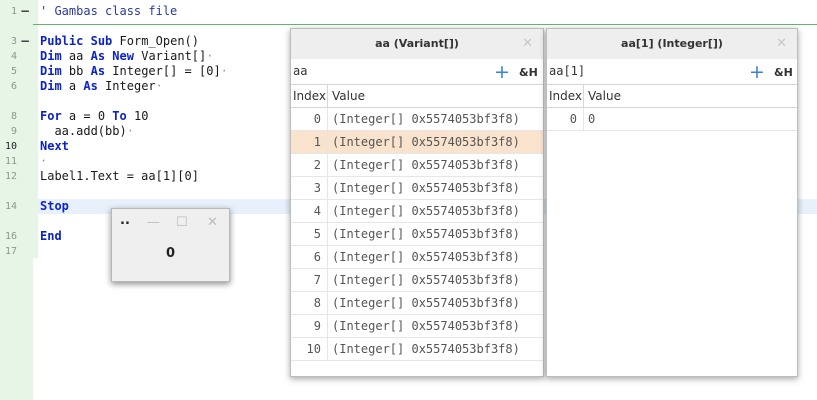 This screenshot has height=400, width=817. I want to click on table-row: 10 (Integer[] 0x5574053bf3f8), so click(417, 349).